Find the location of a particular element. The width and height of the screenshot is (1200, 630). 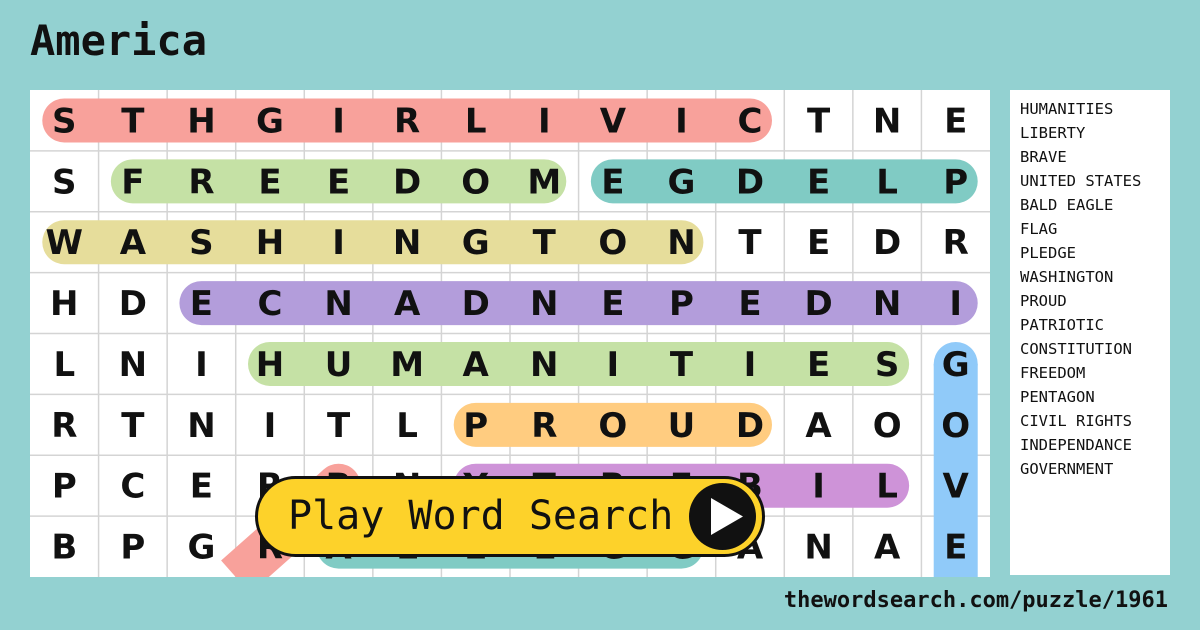

puzzle-url: thewordsearch.com/puzzle/1961 is located at coordinates (976, 600).